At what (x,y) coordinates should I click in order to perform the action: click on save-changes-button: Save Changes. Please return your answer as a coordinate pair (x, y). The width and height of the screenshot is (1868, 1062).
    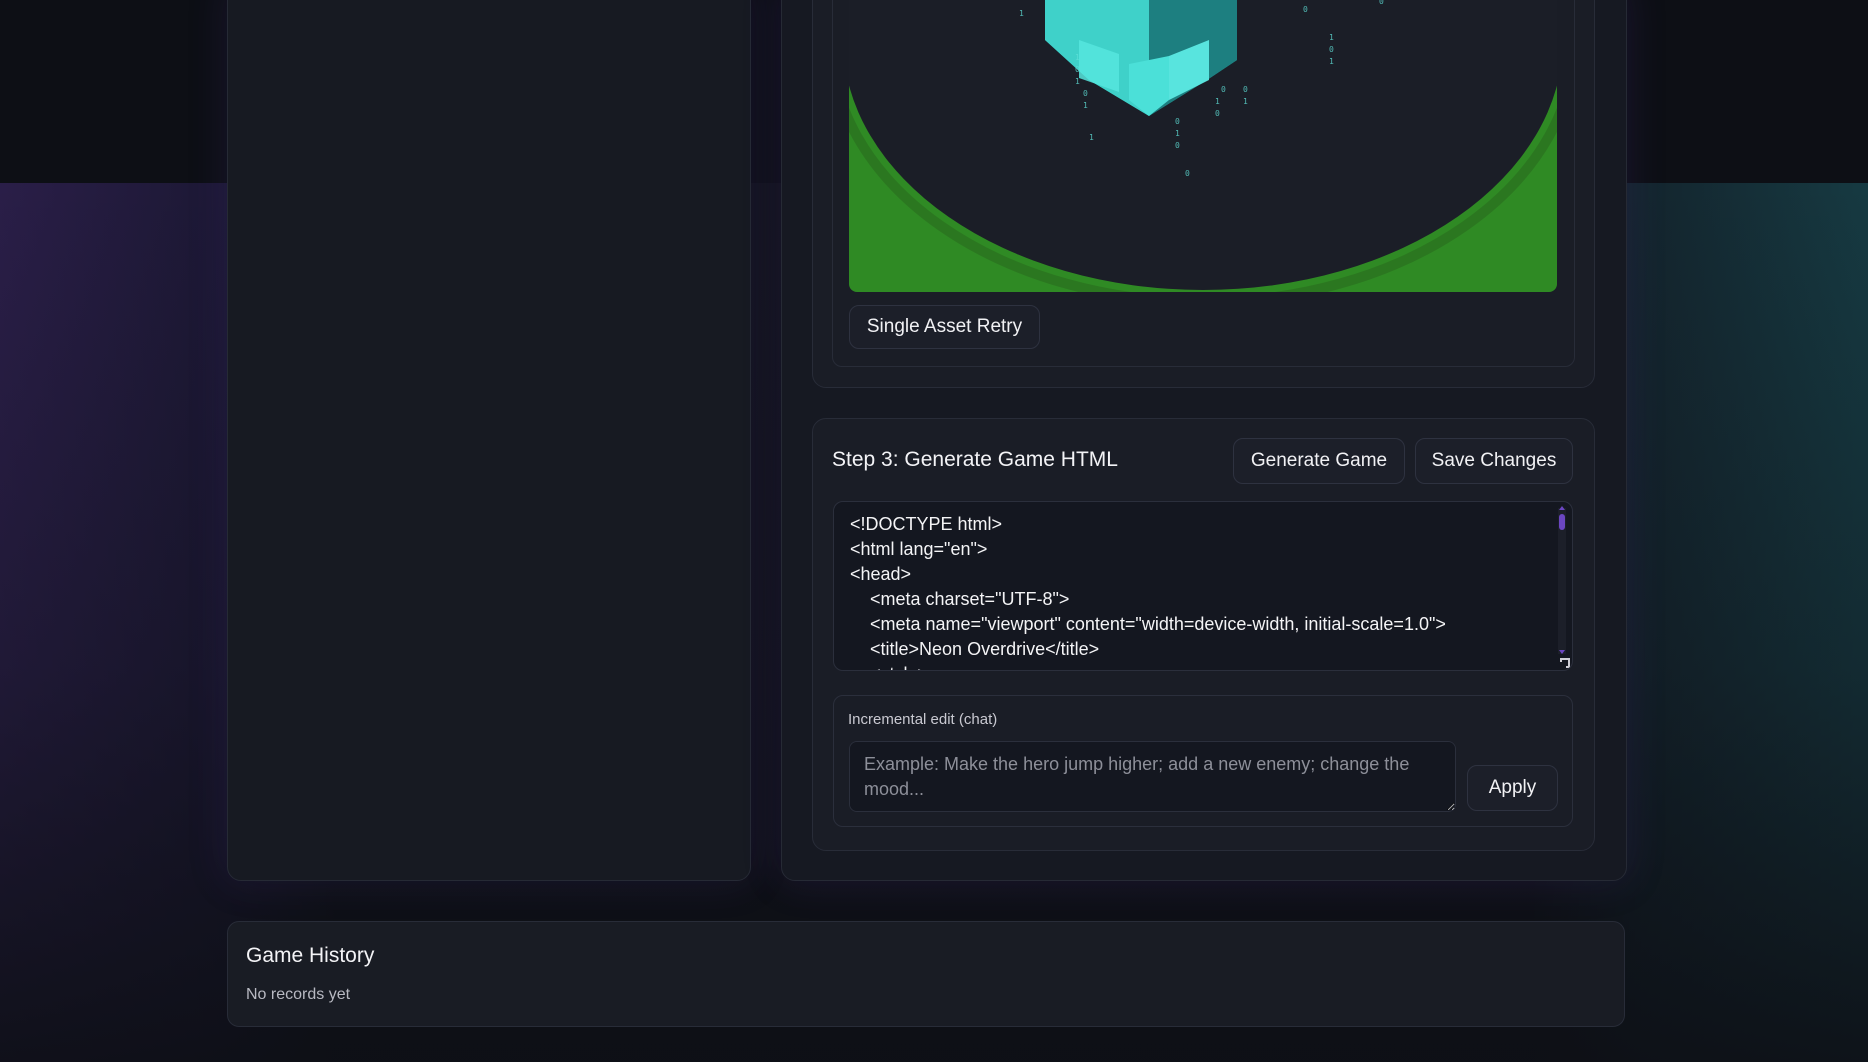
    Looking at the image, I should click on (1494, 461).